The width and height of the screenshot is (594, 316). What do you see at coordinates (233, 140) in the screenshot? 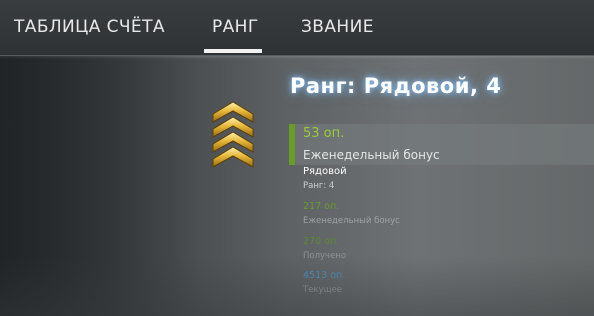
I see `rank-emblem-icon` at bounding box center [233, 140].